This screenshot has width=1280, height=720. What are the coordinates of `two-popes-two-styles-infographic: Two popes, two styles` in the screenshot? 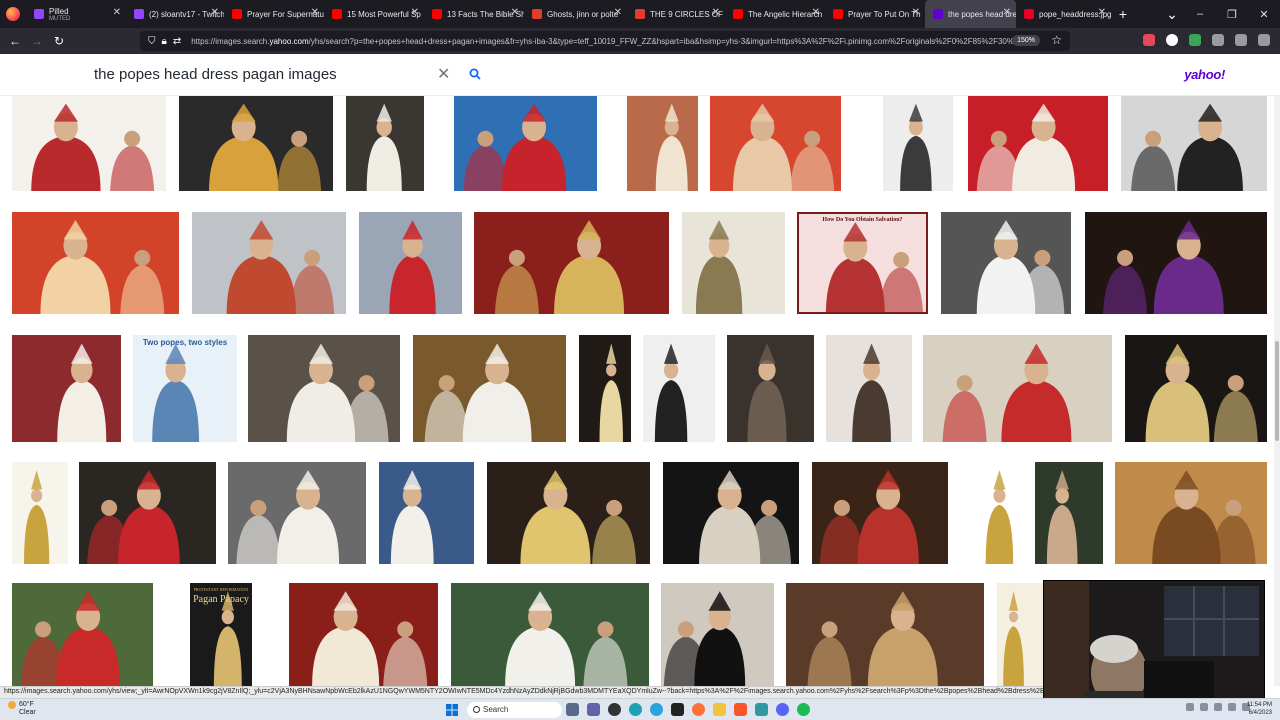 It's located at (185, 388).